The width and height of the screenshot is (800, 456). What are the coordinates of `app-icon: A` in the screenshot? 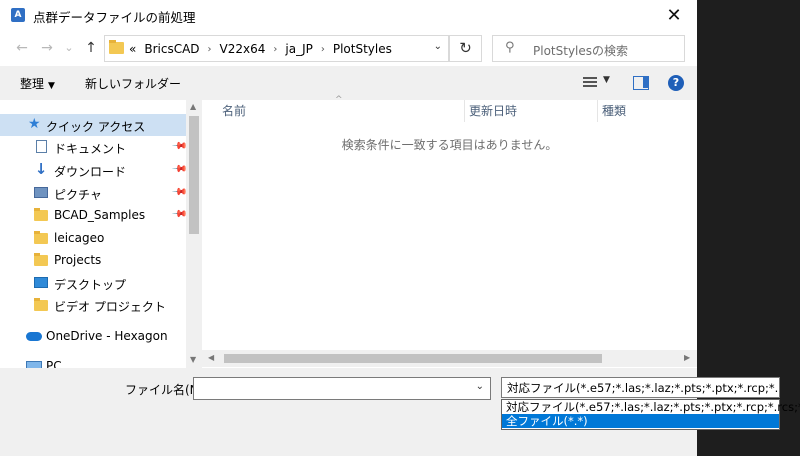 It's located at (18, 15).